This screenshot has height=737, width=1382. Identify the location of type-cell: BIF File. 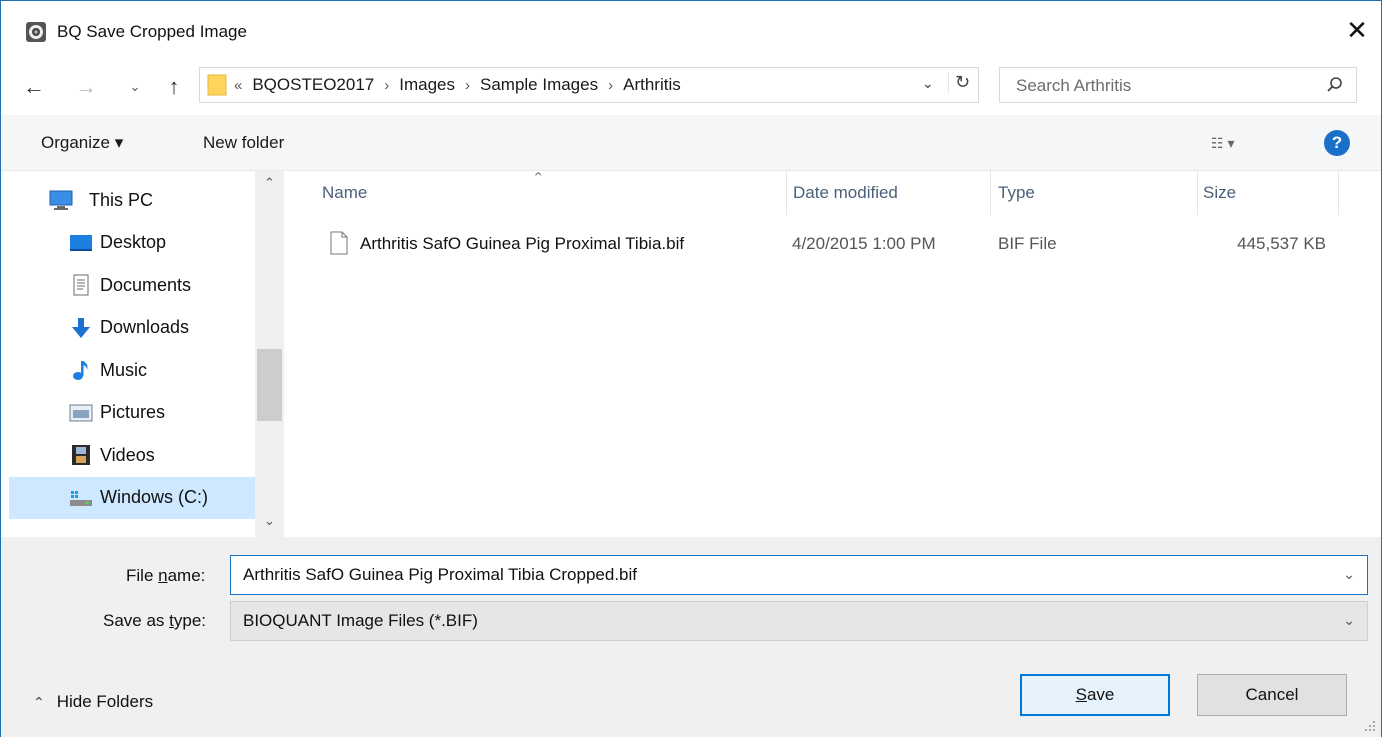
(1027, 243).